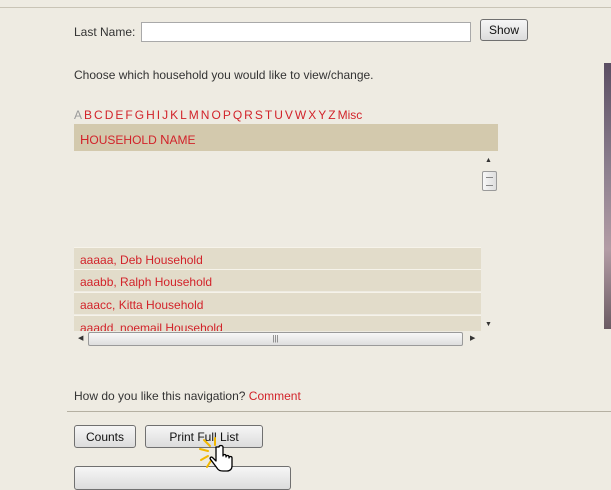 The height and width of the screenshot is (490, 611). I want to click on letter-filter-misc: Misc, so click(350, 115).